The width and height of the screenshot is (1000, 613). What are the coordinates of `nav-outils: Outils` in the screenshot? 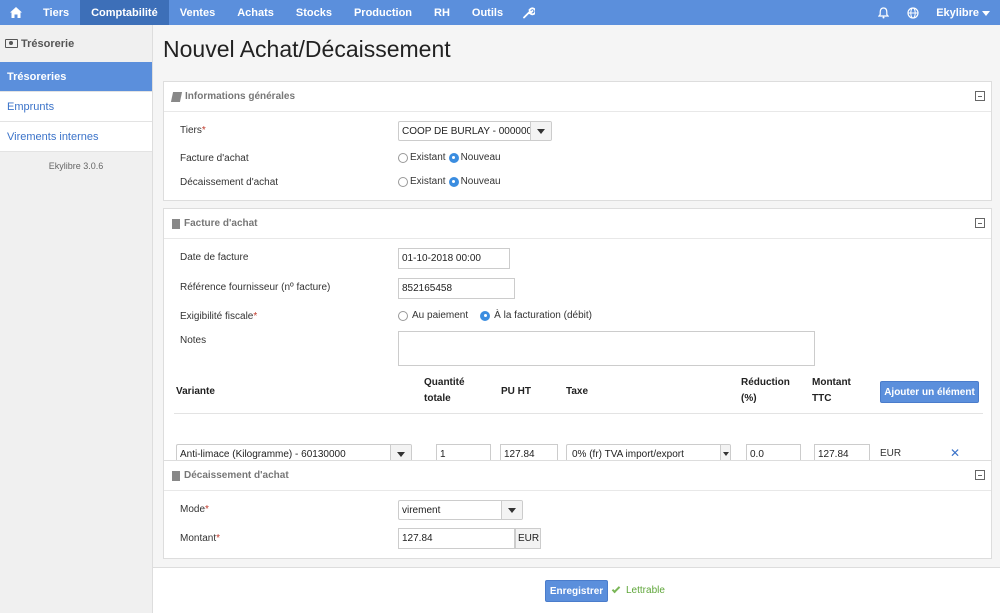 It's located at (487, 12).